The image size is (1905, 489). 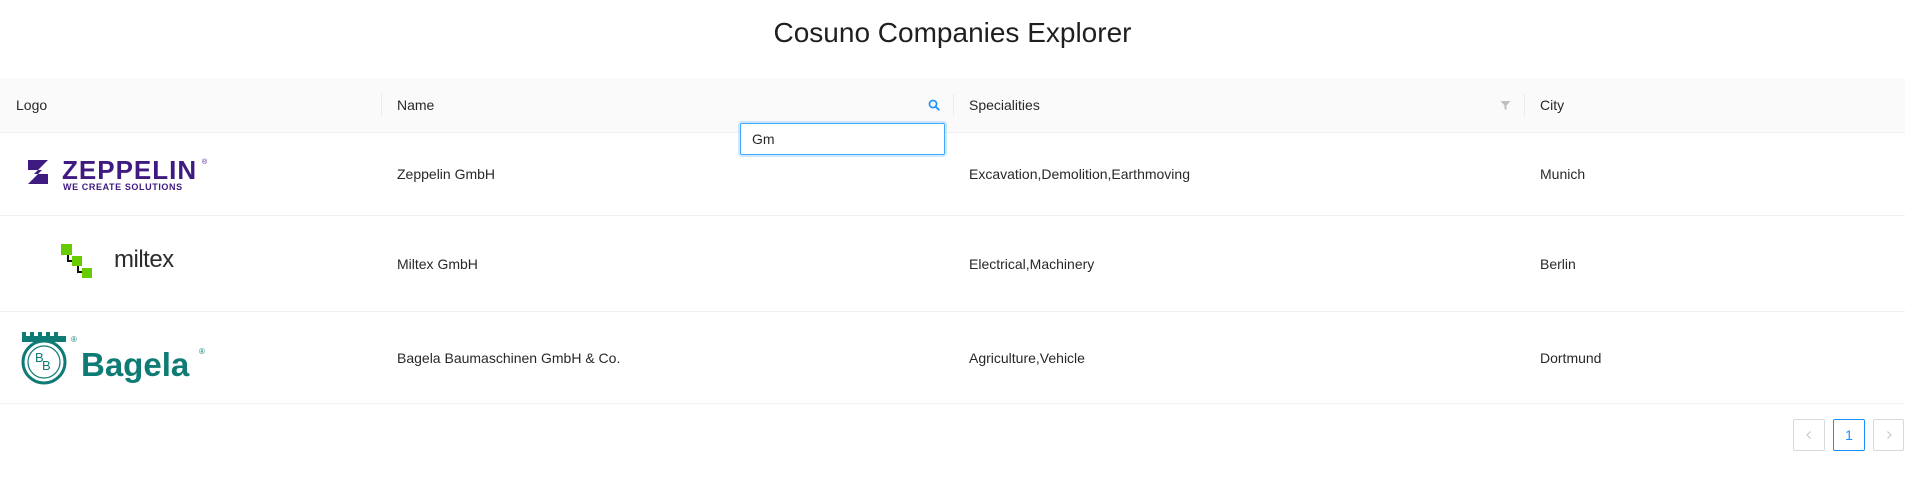 I want to click on chevron-left-icon, so click(x=1808, y=435).